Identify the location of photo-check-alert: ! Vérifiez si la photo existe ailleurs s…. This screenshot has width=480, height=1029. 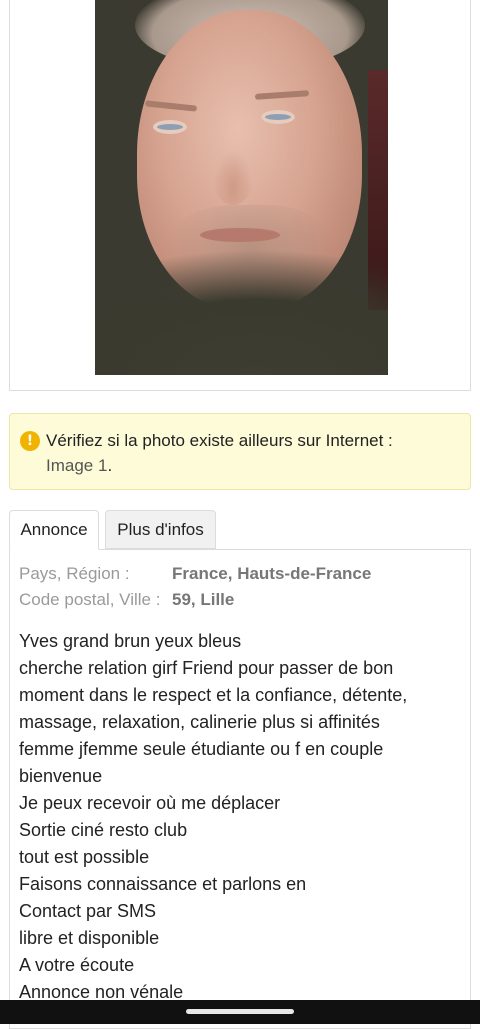
(240, 451).